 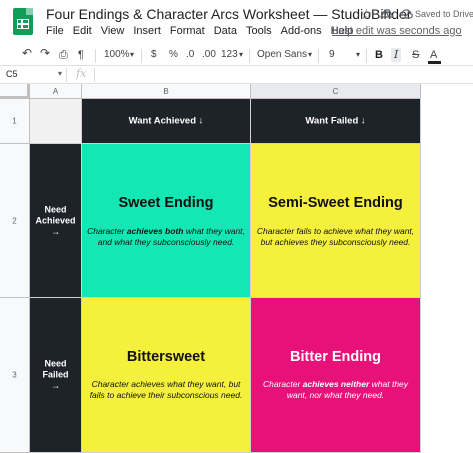 I want to click on menu-addons: Add-ons, so click(x=304, y=34).